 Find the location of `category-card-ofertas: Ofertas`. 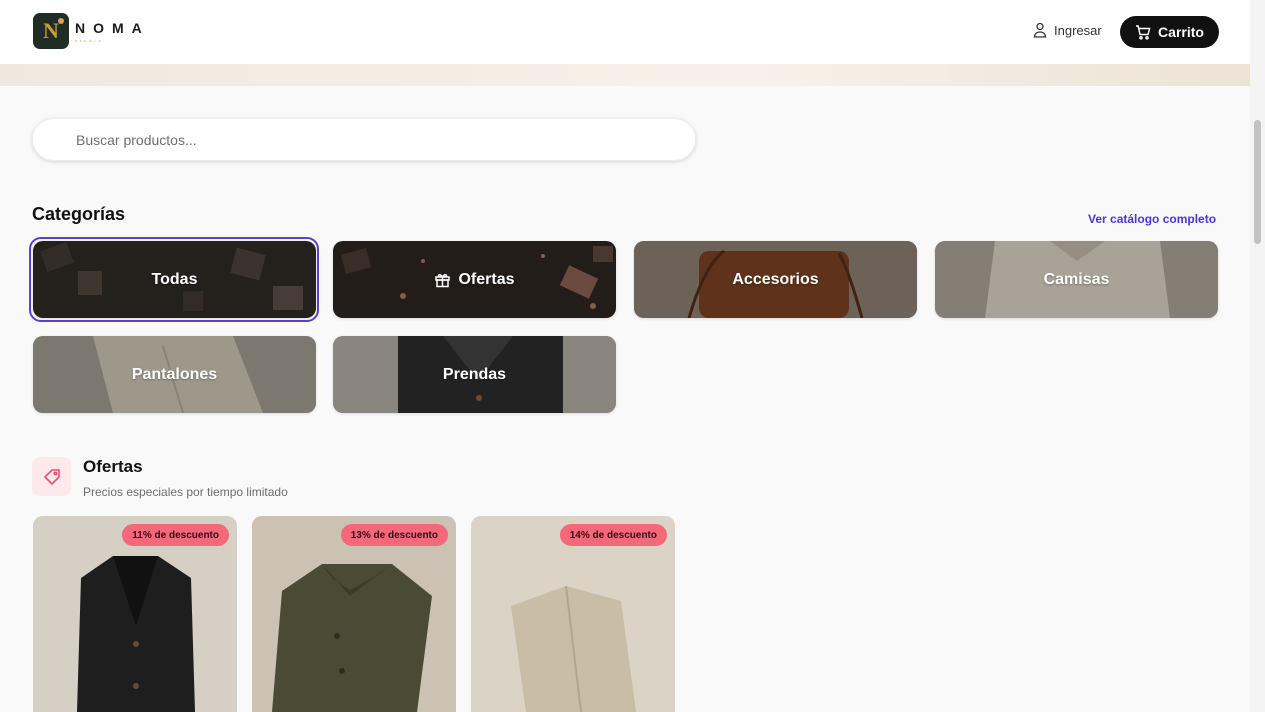

category-card-ofertas: Ofertas is located at coordinates (474, 279).